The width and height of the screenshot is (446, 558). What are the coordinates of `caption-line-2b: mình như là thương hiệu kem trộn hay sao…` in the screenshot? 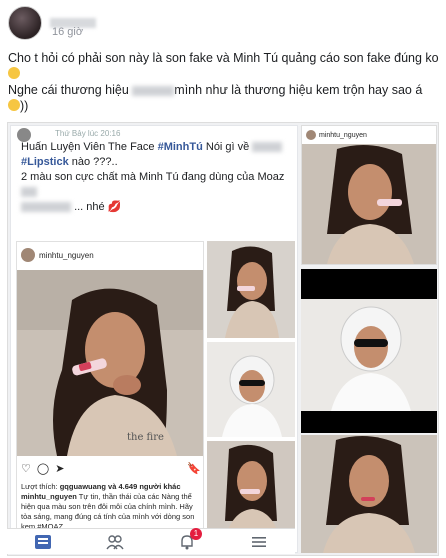 It's located at (298, 90).